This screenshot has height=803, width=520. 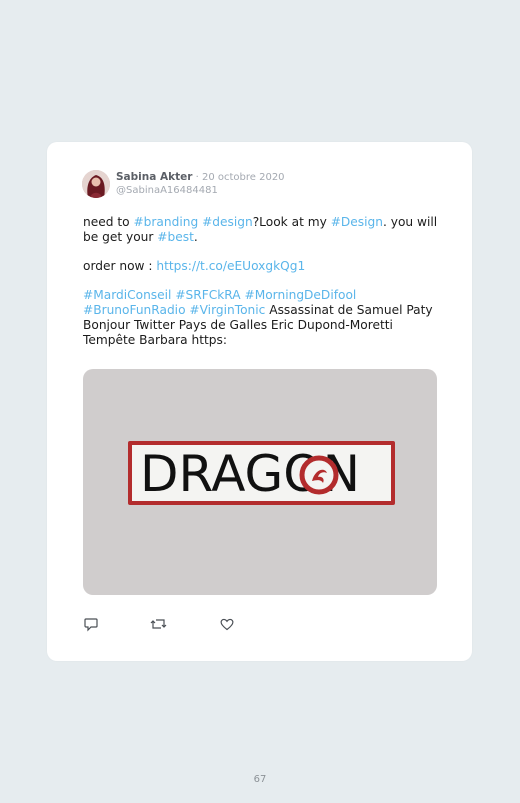 I want to click on hashtag-link: #SRFCkRA, so click(x=207, y=295).